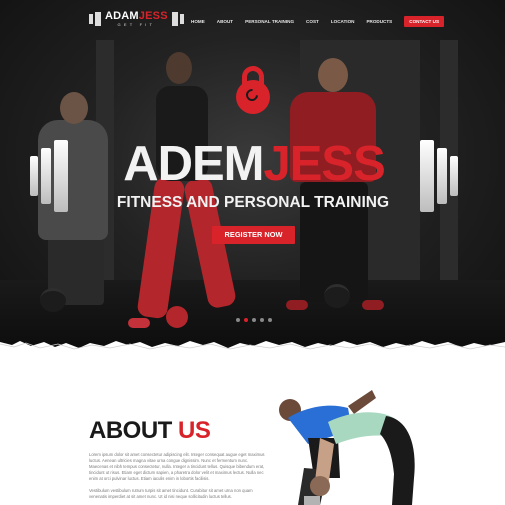  Describe the element at coordinates (50, 176) in the screenshot. I see `dumbbell-left-icon` at that location.